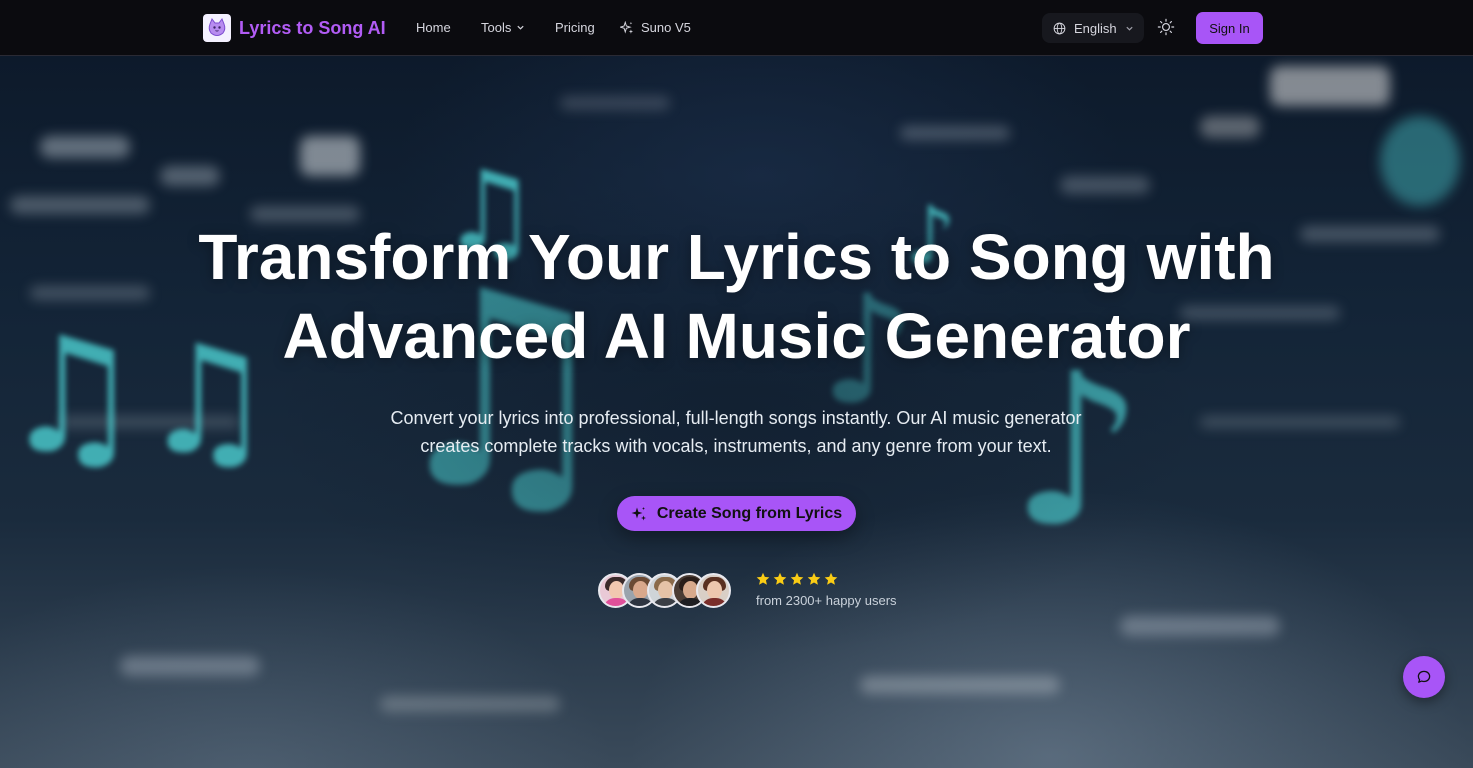  I want to click on rating-stars, so click(798, 579).